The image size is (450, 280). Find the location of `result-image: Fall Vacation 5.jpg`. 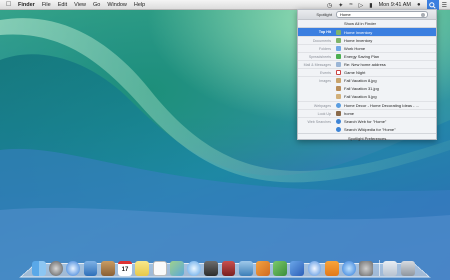

result-image: Fall Vacation 5.jpg is located at coordinates (367, 96).